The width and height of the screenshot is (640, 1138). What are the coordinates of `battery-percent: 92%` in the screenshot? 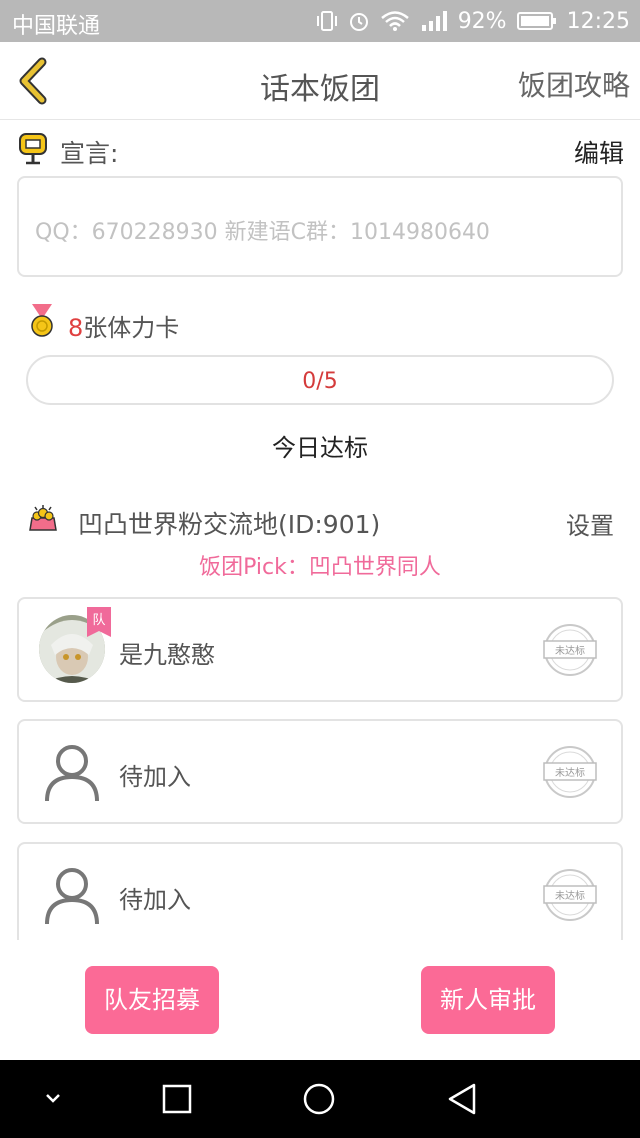 It's located at (482, 21).